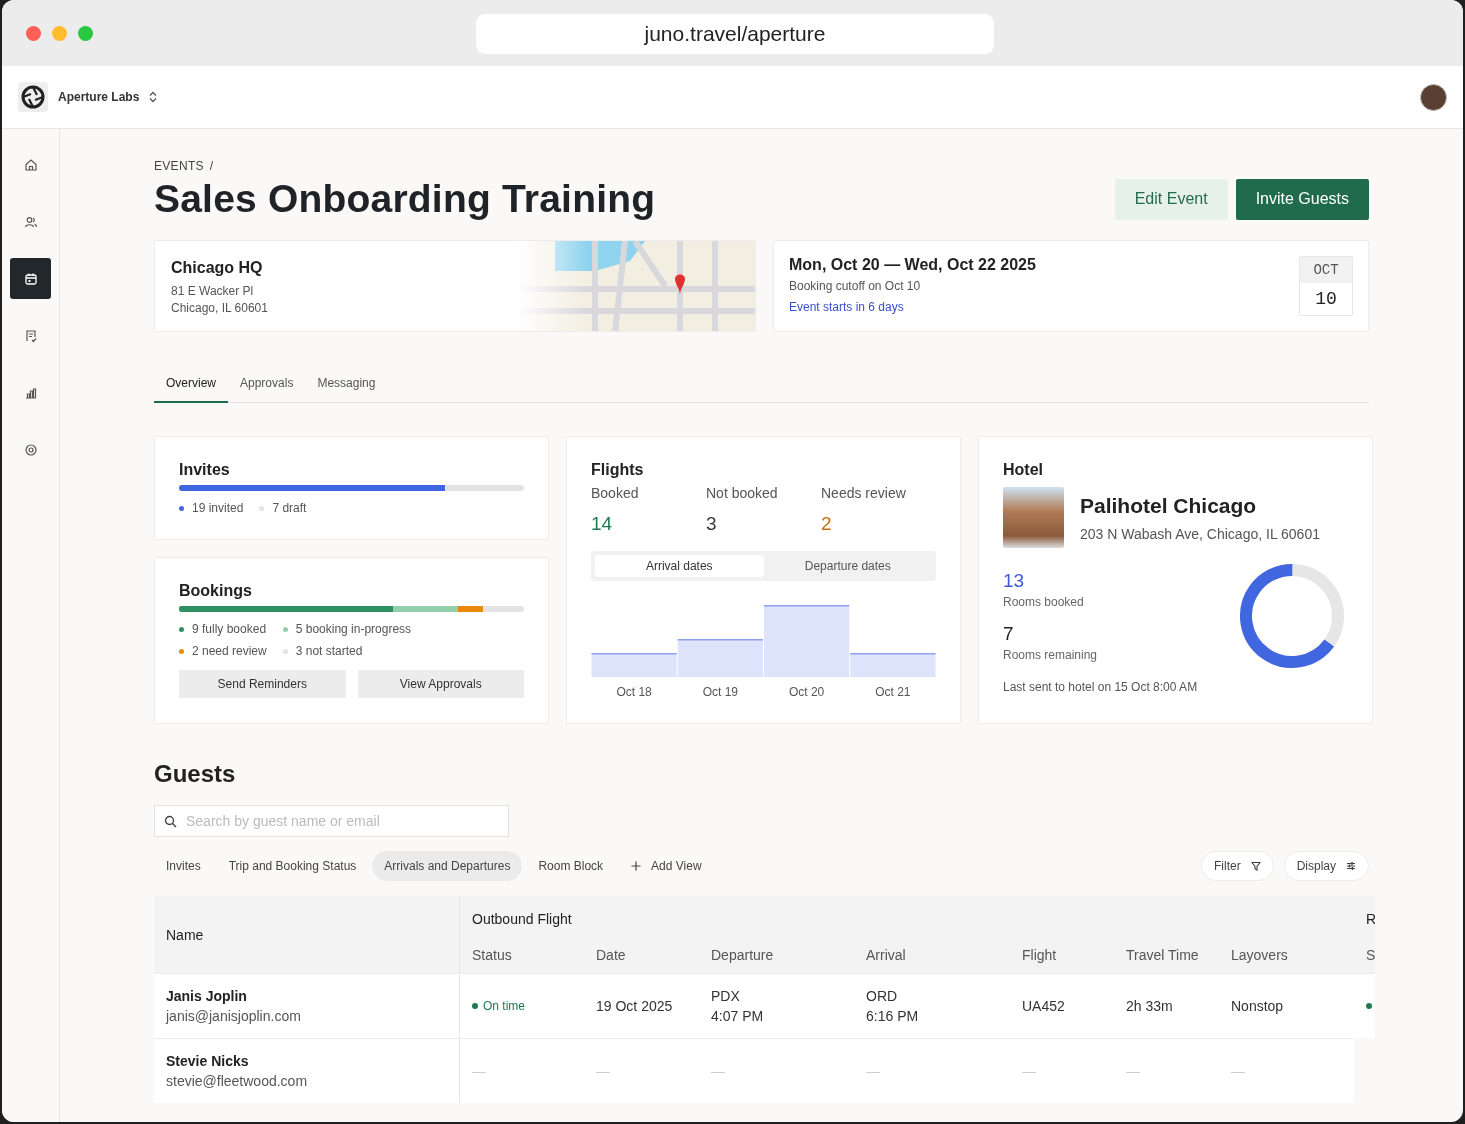 The image size is (1465, 1124). I want to click on stat-value: 3, so click(712, 524).